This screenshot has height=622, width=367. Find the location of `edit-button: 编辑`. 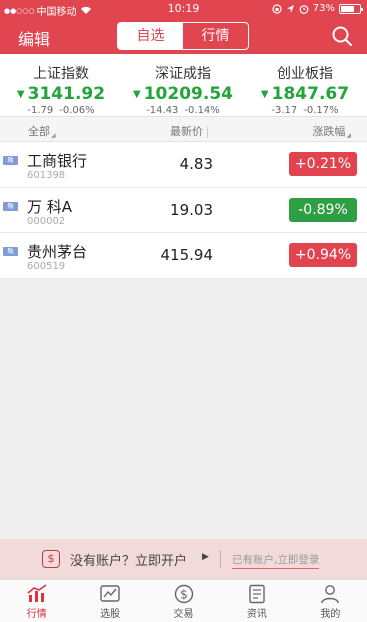

edit-button: 编辑 is located at coordinates (34, 38).